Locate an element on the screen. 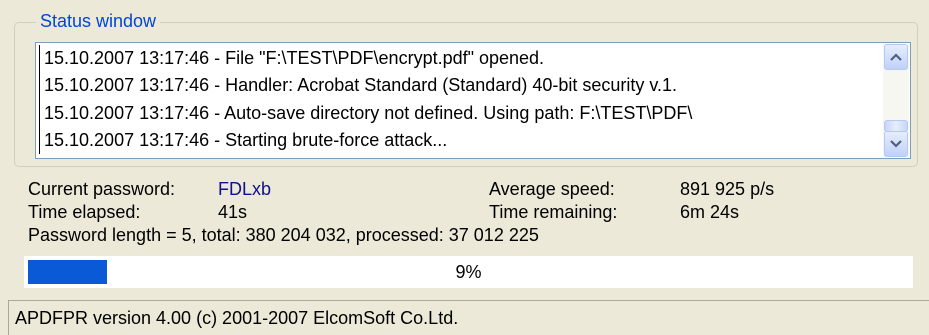  scroll-up-button is located at coordinates (896, 57).